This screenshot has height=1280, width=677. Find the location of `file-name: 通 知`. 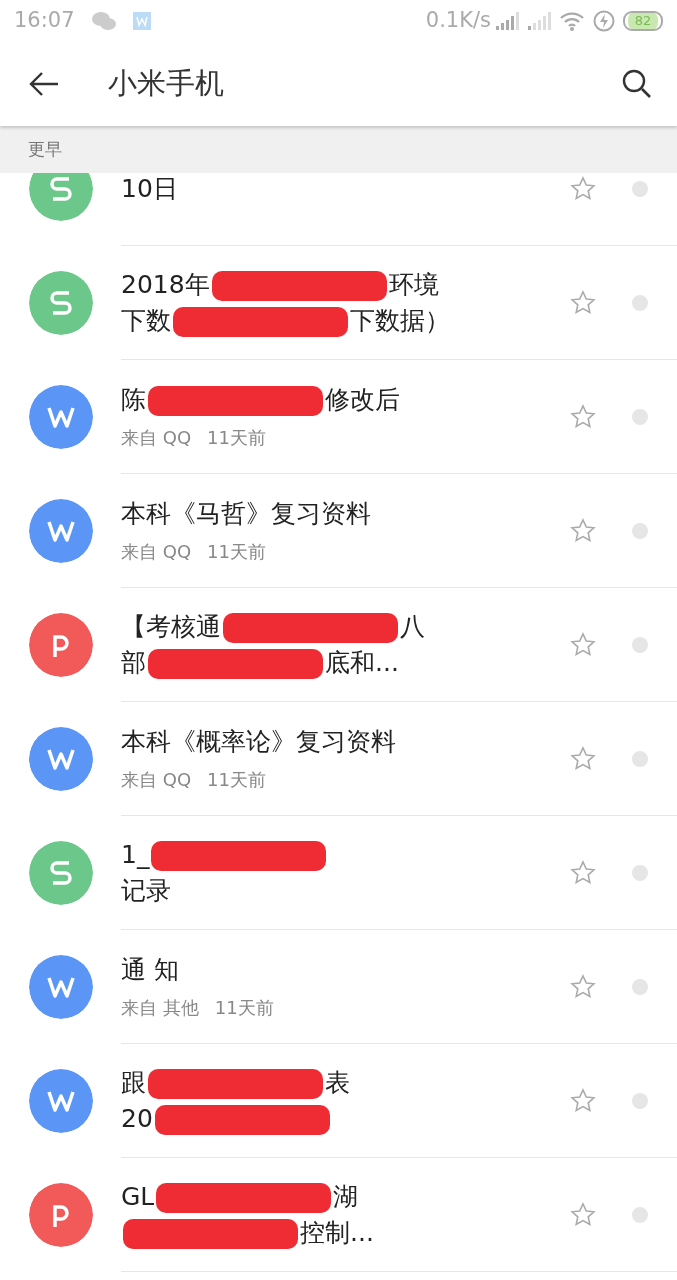

file-name: 通 知 is located at coordinates (150, 970).